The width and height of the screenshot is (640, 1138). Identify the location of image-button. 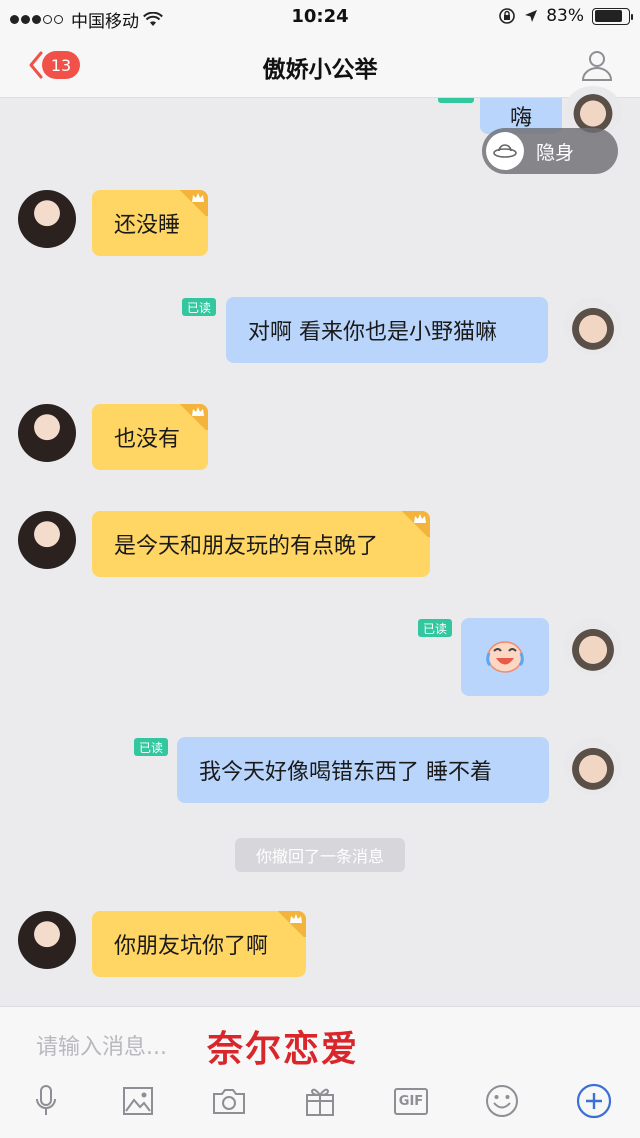
(138, 1101).